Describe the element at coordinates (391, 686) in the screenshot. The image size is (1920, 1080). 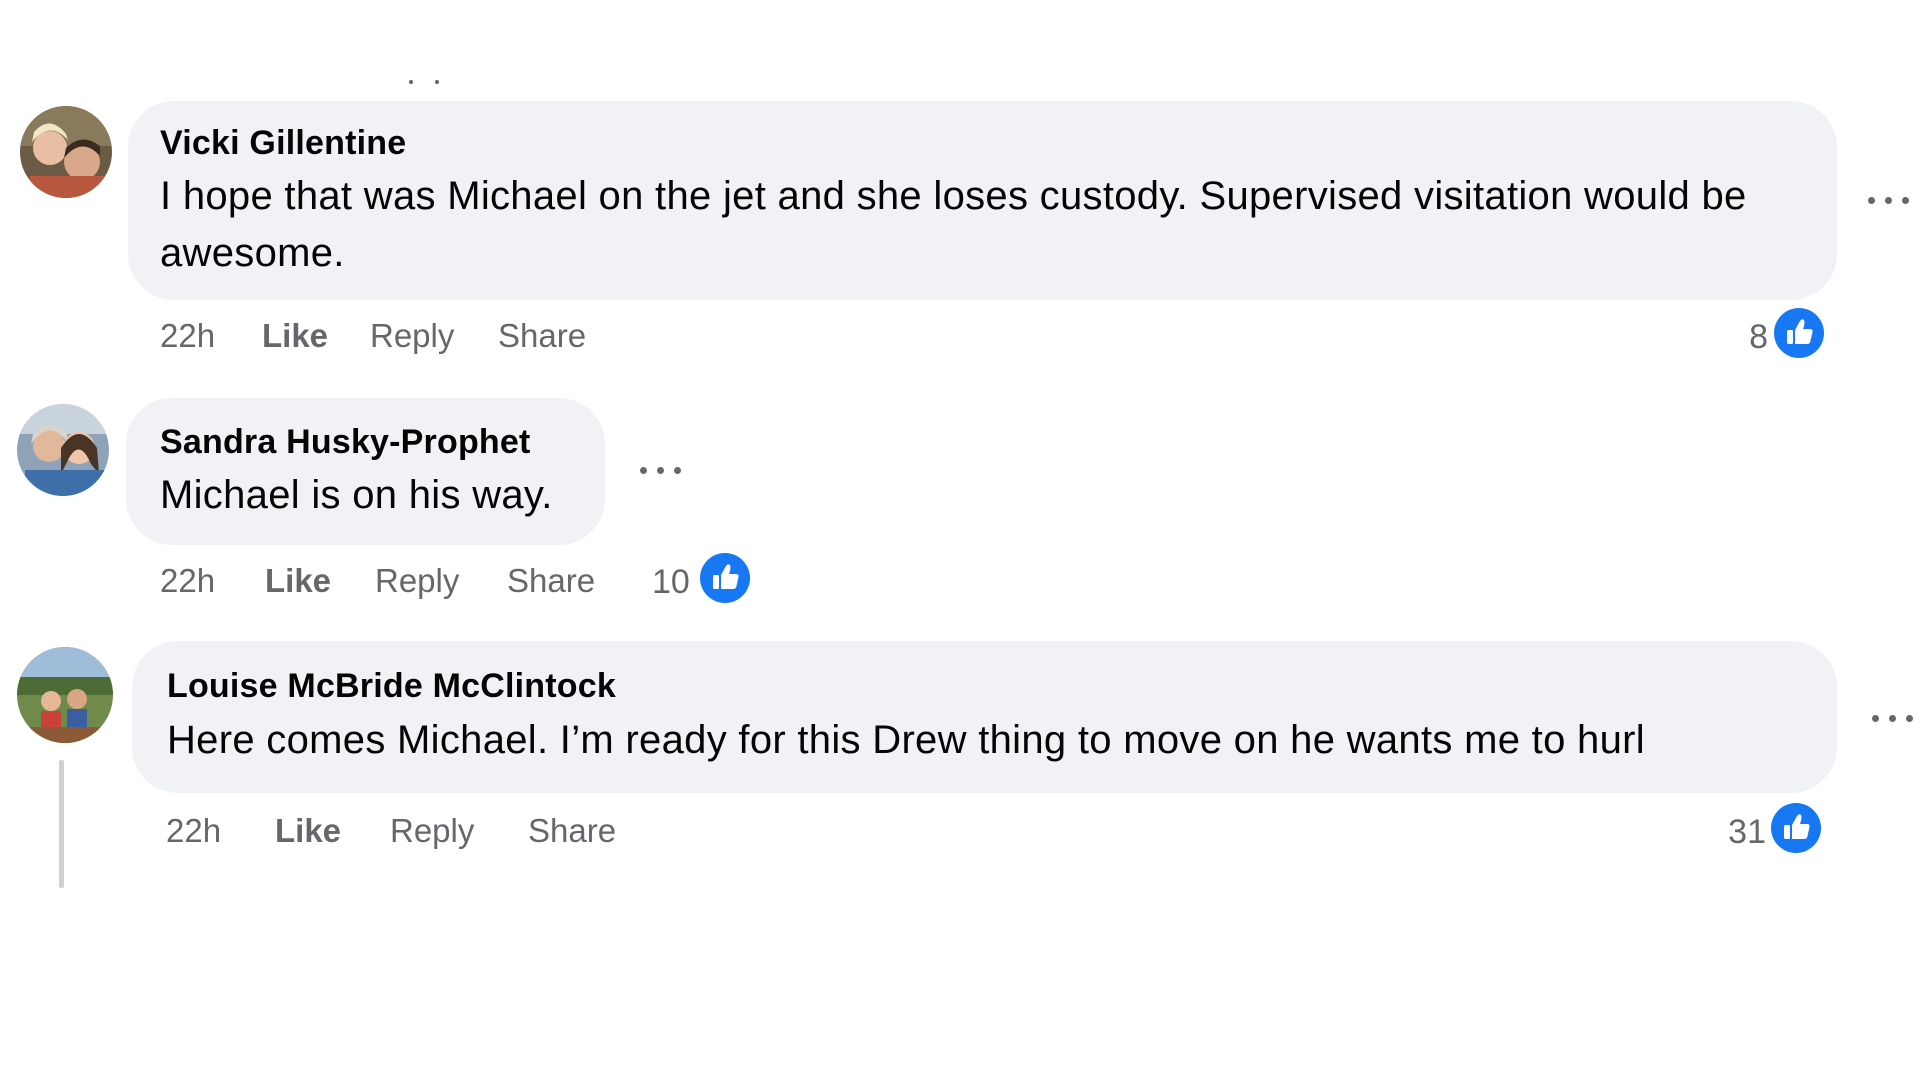
I see `comment-author: Louise McBride McClintock` at that location.